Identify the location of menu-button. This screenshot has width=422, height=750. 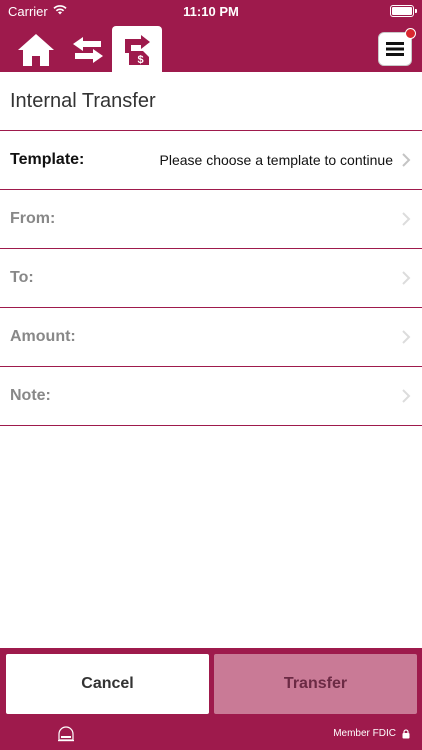
(397, 47).